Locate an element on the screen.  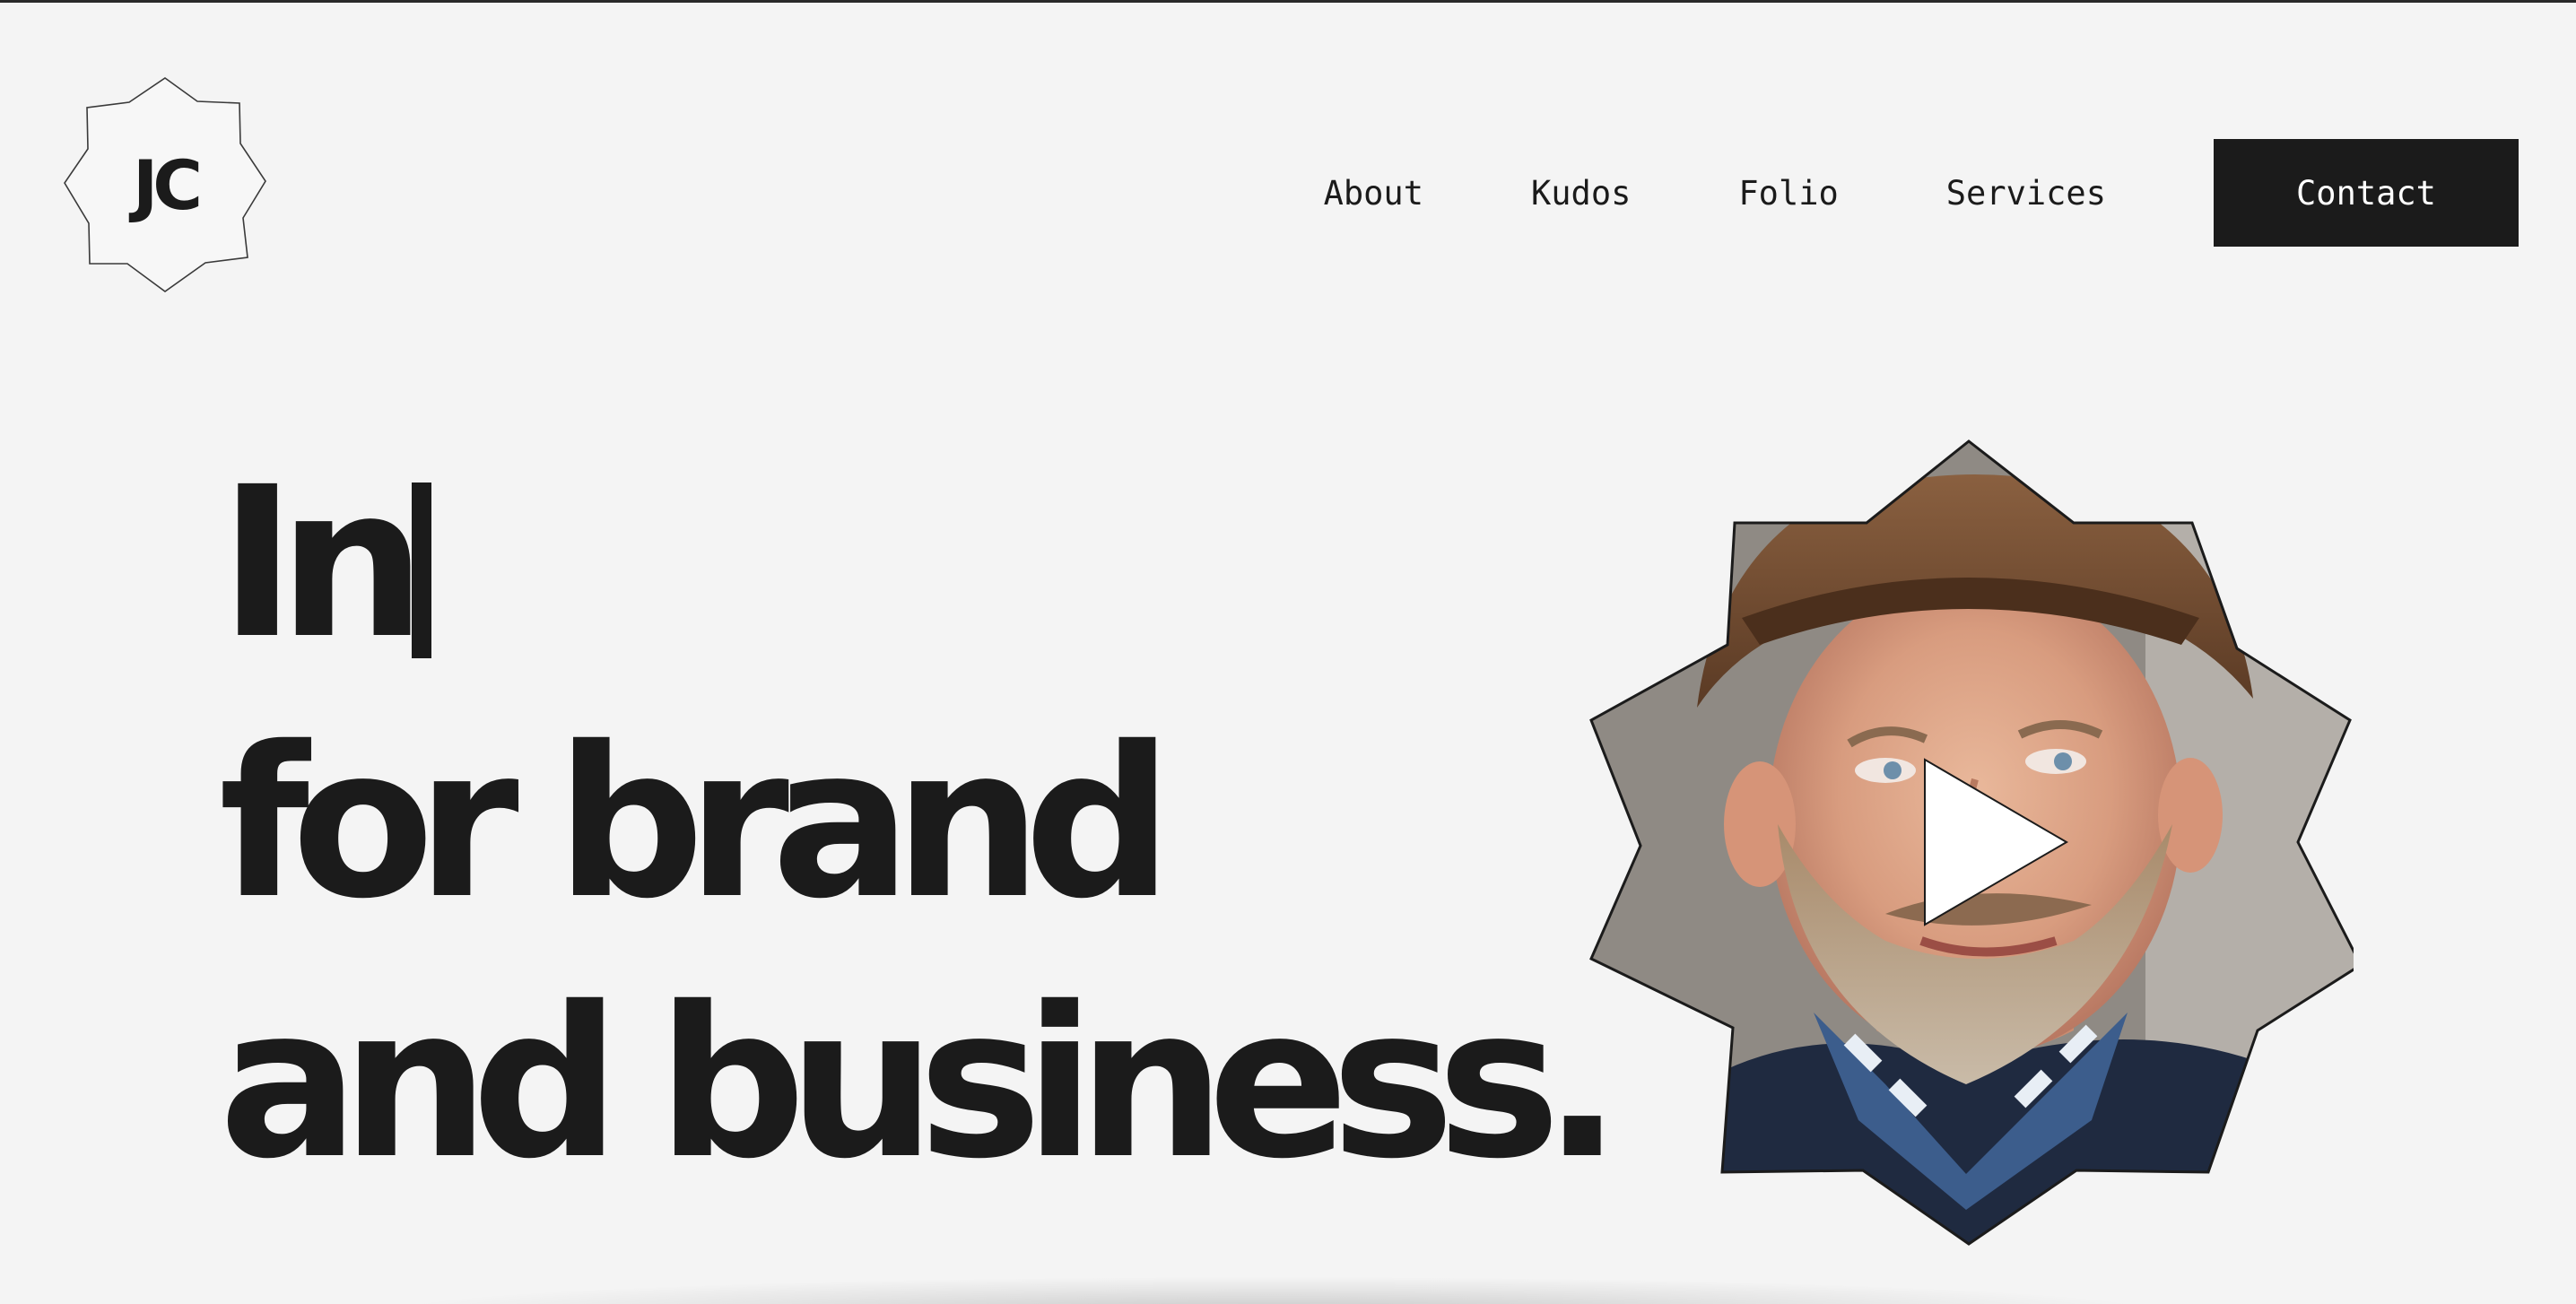
main-nav: About Kudos Folio Services Contact is located at coordinates (1921, 193).